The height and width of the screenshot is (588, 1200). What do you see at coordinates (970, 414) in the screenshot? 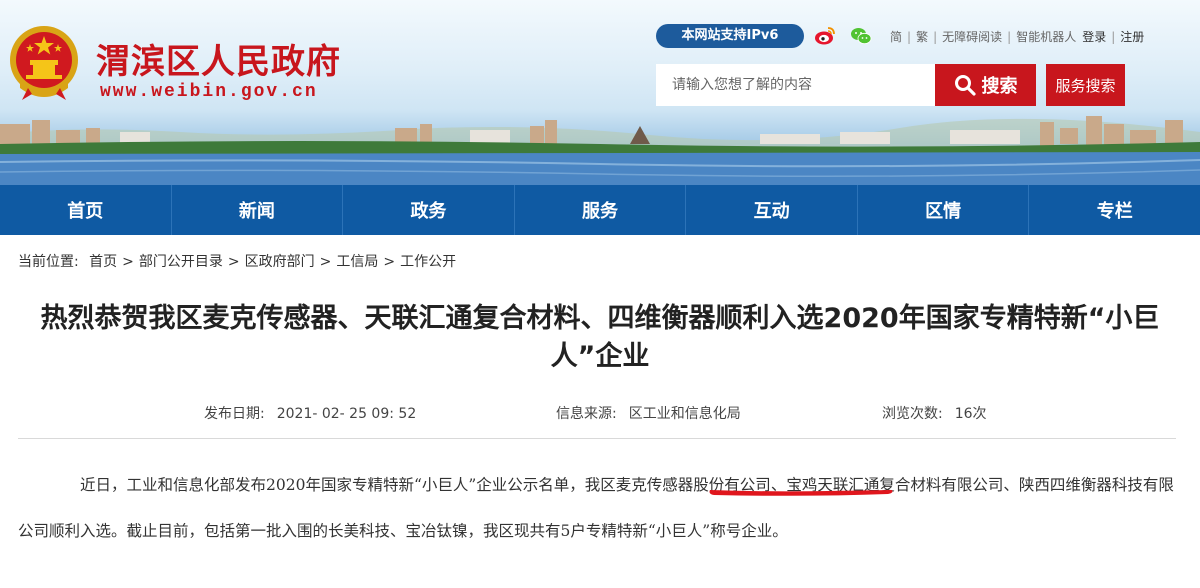
I see `view-count-value: 16次` at bounding box center [970, 414].